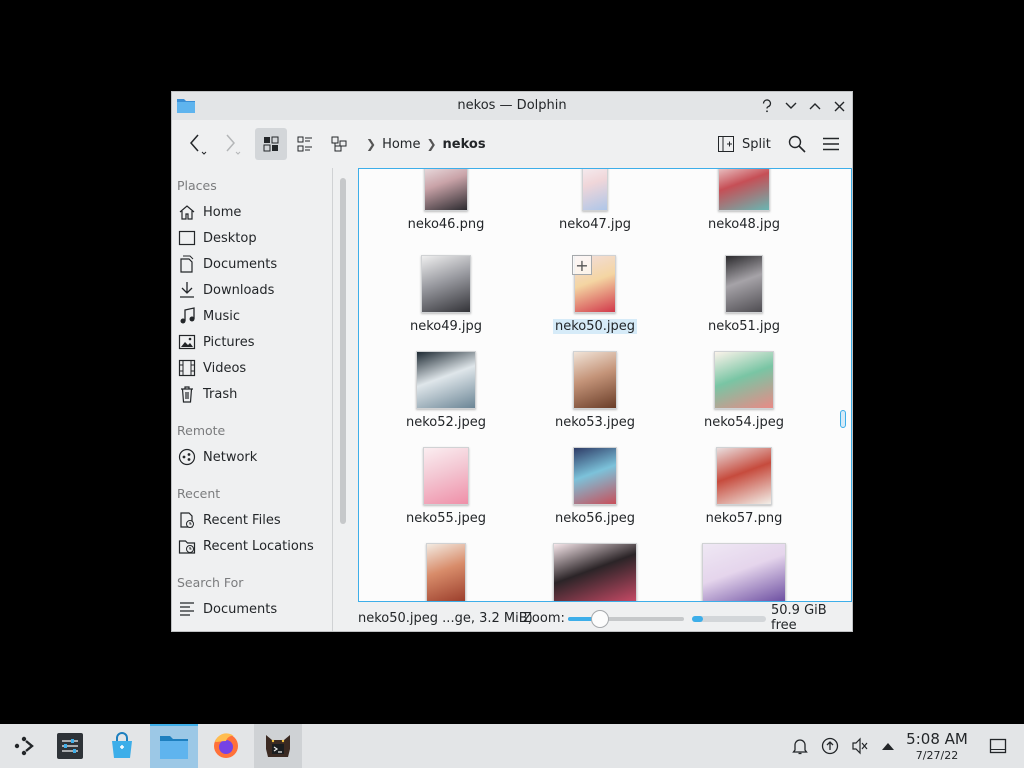 The image size is (1024, 768). I want to click on place-label: Recent Files, so click(242, 520).